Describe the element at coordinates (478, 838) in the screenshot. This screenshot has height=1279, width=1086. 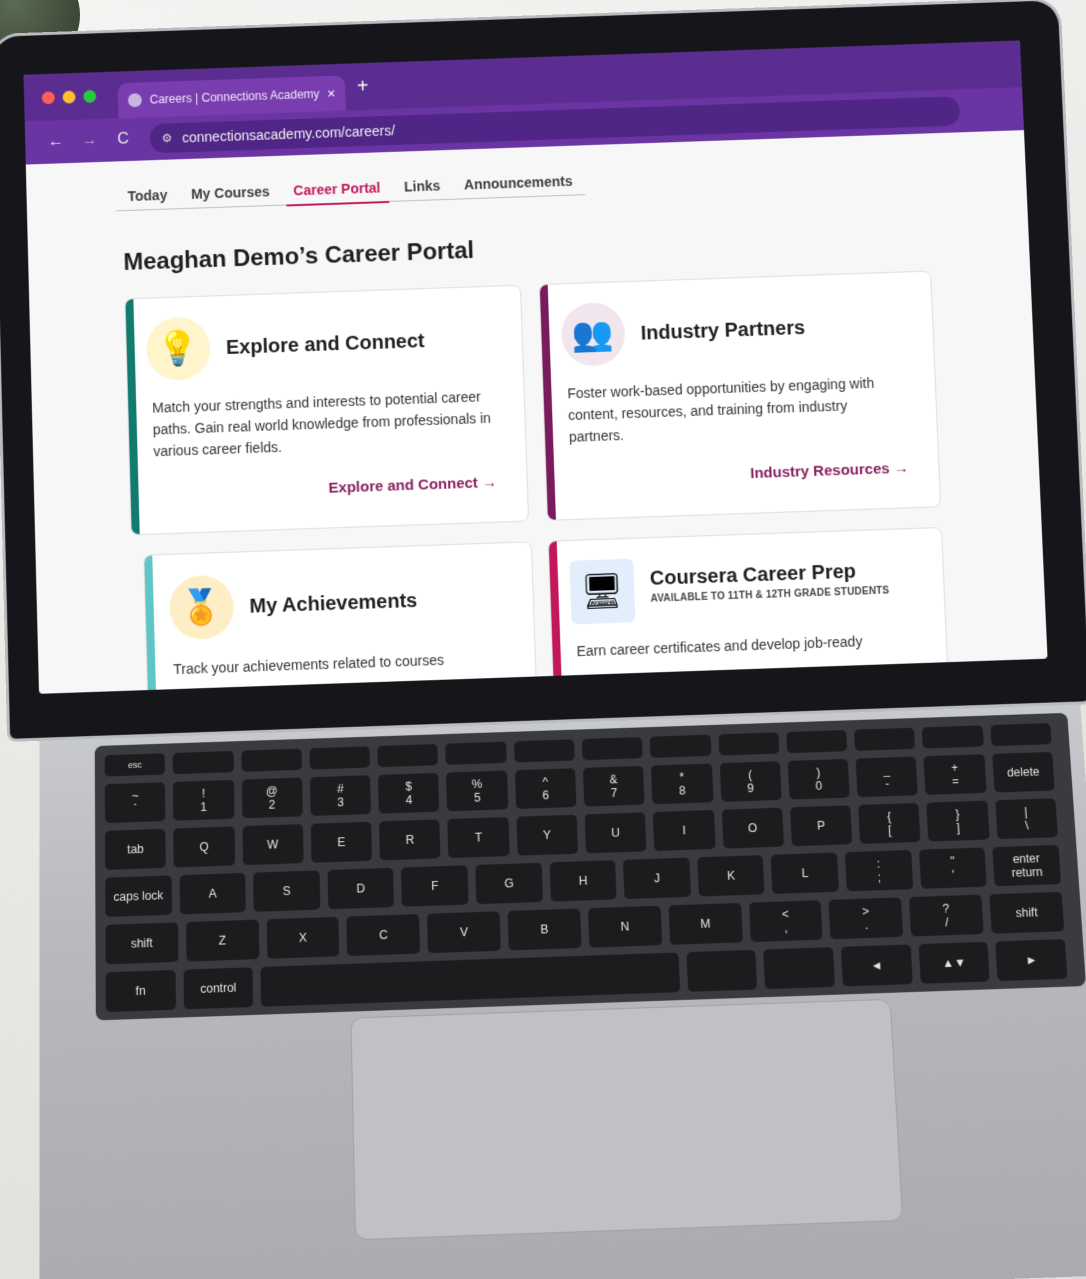
I see `keyboard-key: T` at that location.